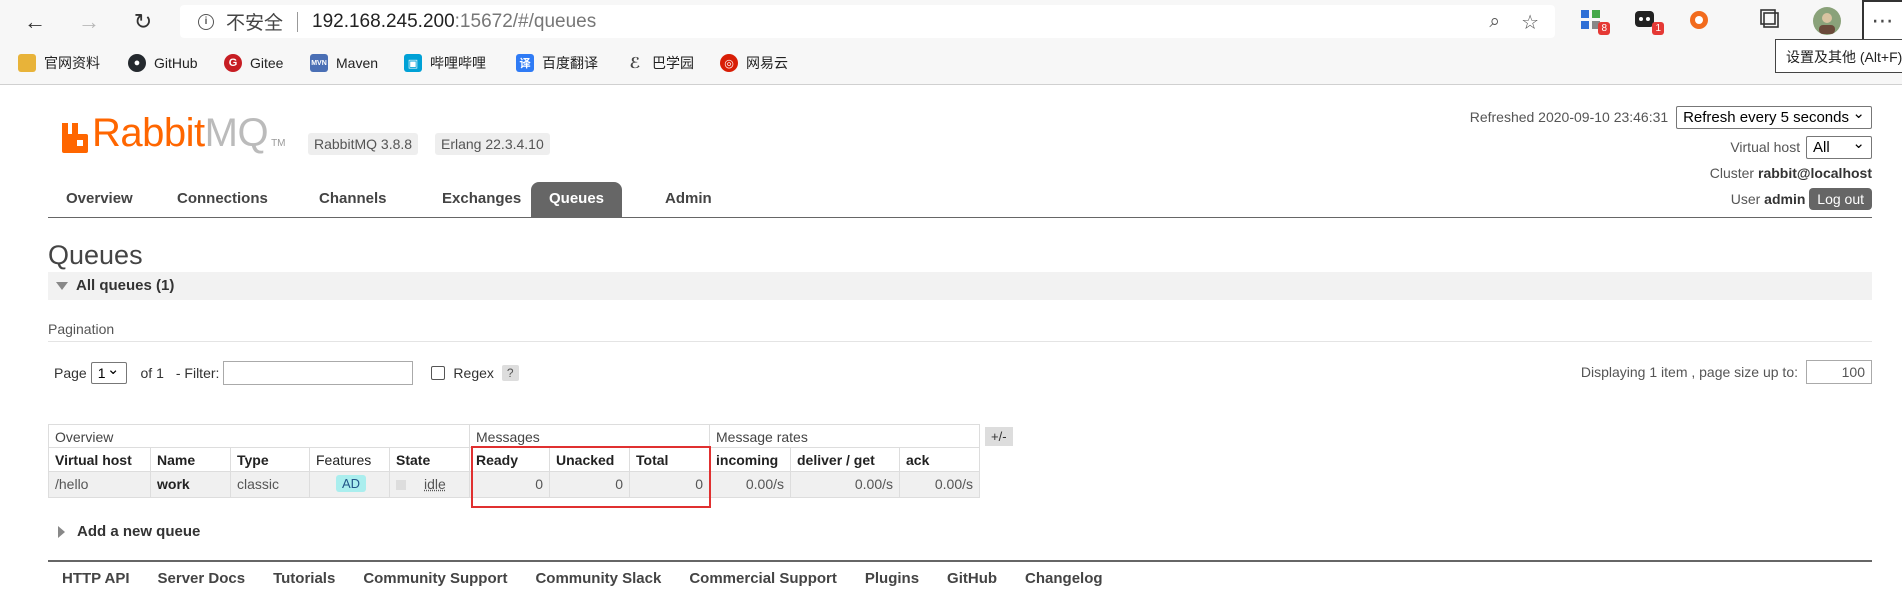 The height and width of the screenshot is (597, 1902). I want to click on bookmark-item: G Gitee, so click(253, 63).